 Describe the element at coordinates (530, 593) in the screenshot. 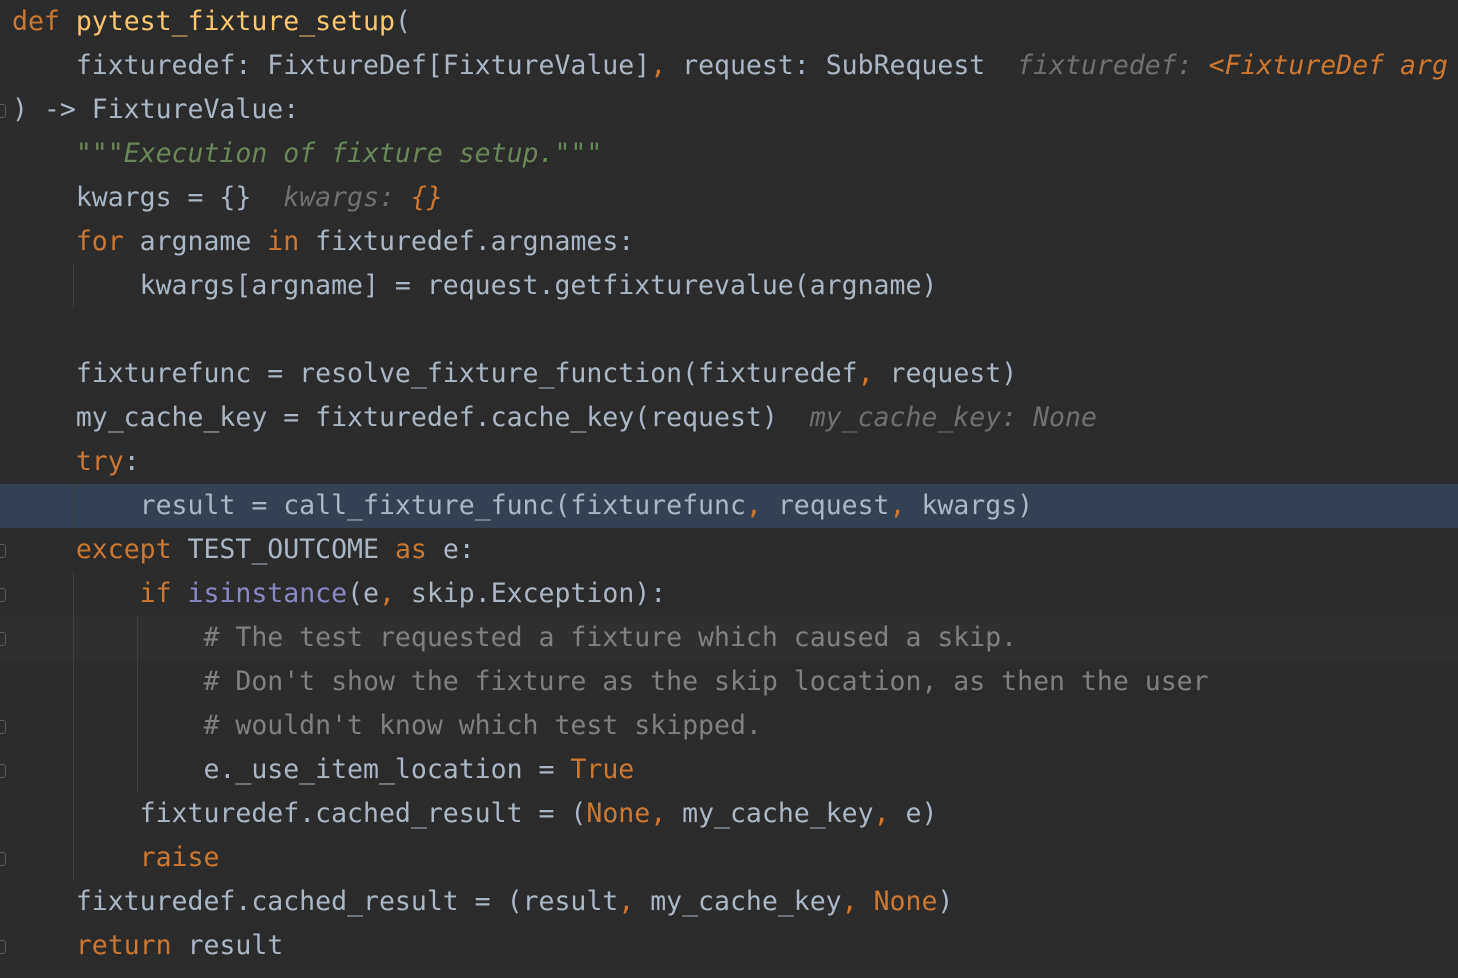

I see `code-token: skip.Exception):` at that location.